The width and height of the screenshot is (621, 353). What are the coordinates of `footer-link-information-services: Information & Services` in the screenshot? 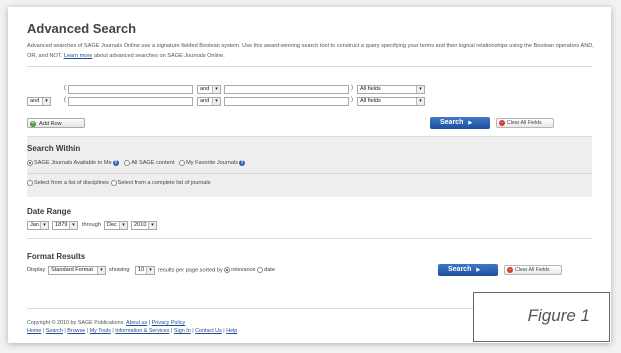 It's located at (142, 331).